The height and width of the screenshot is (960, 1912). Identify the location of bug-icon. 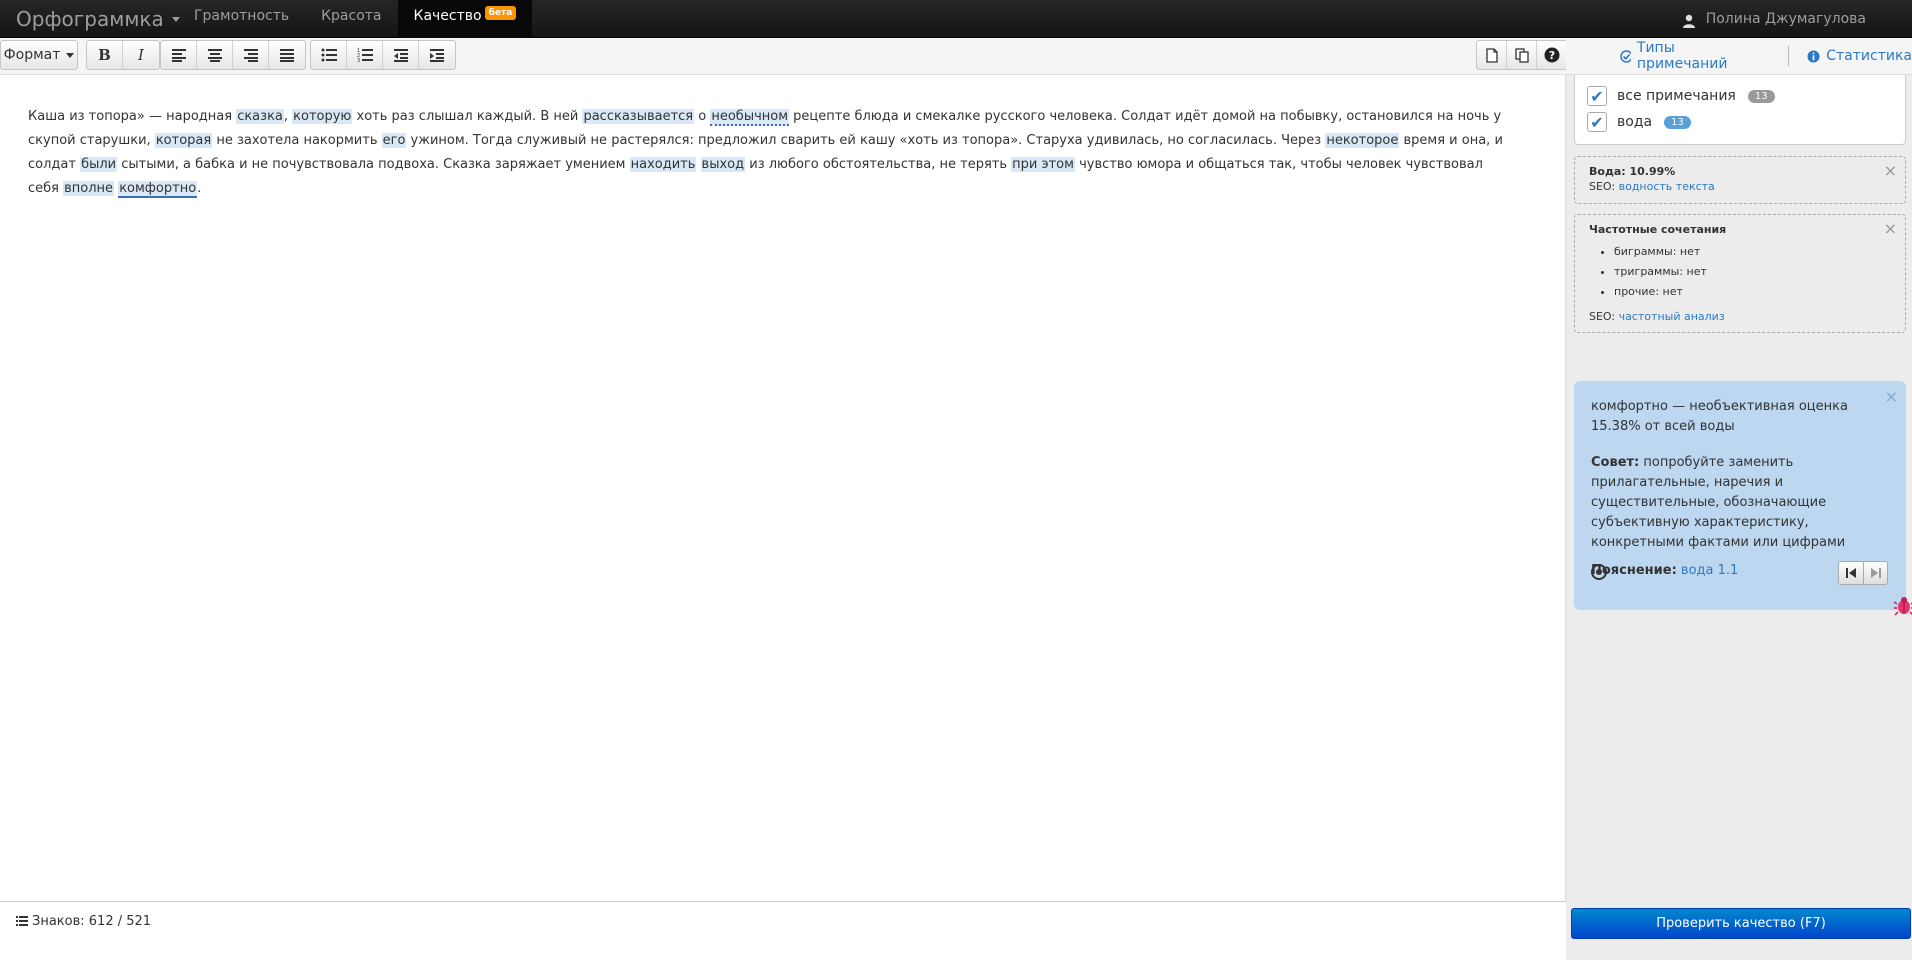
(1903, 606).